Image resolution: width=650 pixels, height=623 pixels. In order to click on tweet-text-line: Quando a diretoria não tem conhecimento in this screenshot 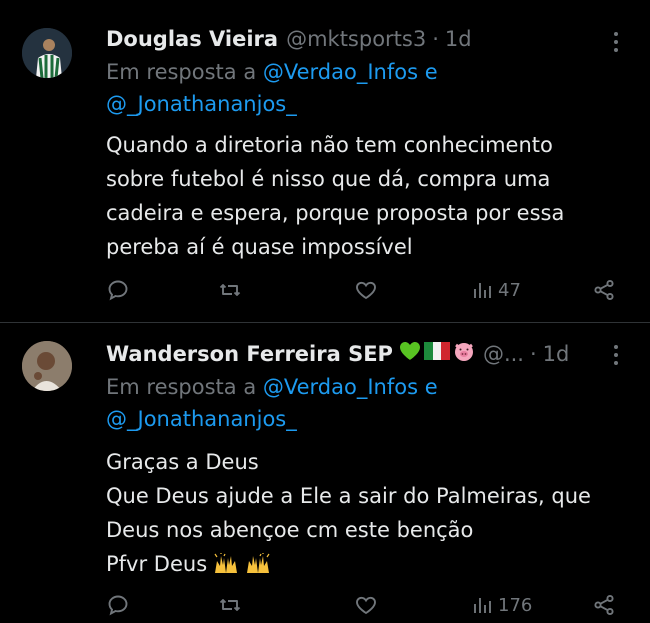, I will do `click(329, 145)`.